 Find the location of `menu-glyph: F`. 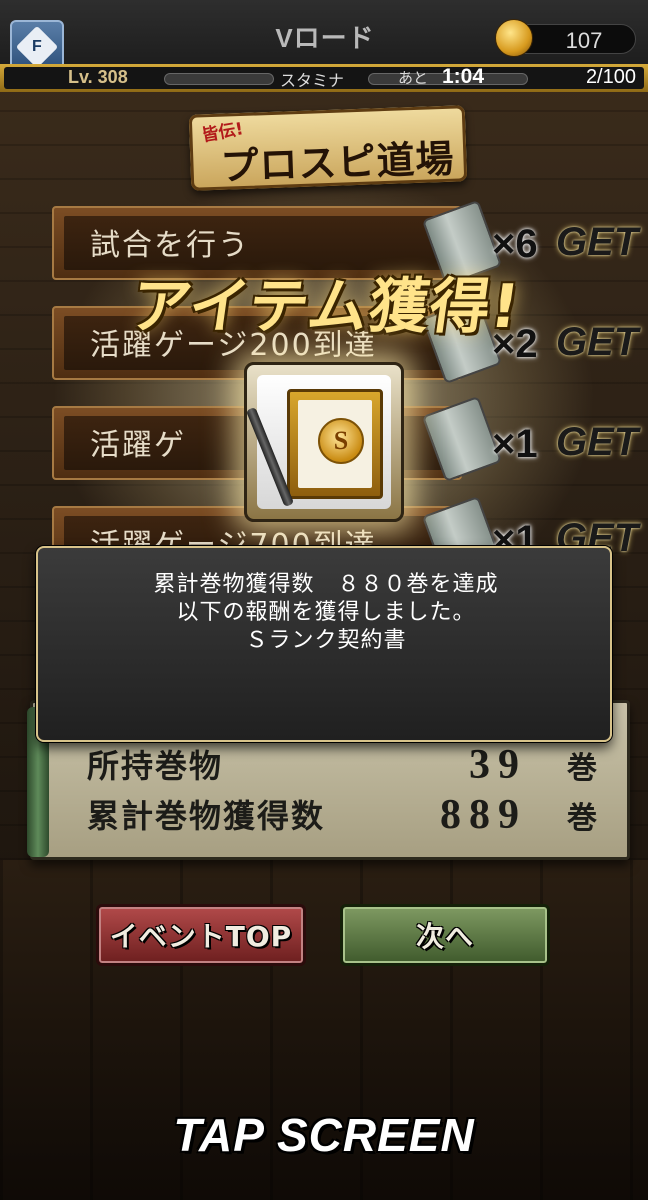

menu-glyph: F is located at coordinates (37, 46).